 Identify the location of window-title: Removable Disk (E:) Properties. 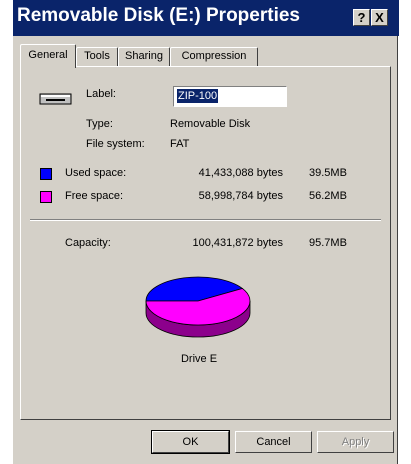
(158, 15).